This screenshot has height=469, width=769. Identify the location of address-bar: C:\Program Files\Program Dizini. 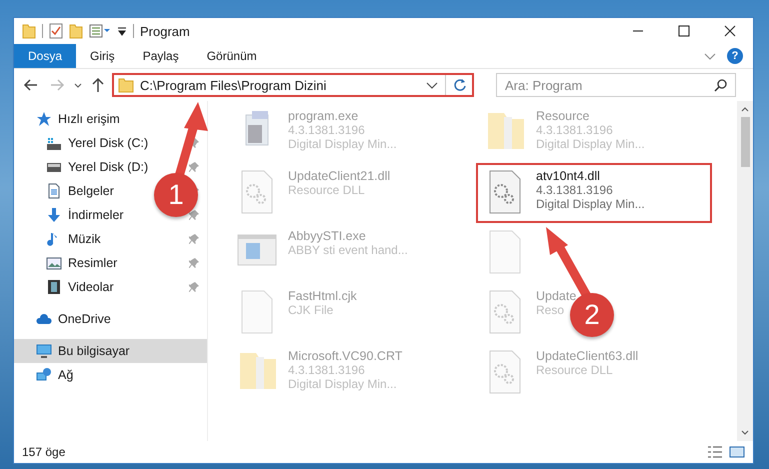
(293, 85).